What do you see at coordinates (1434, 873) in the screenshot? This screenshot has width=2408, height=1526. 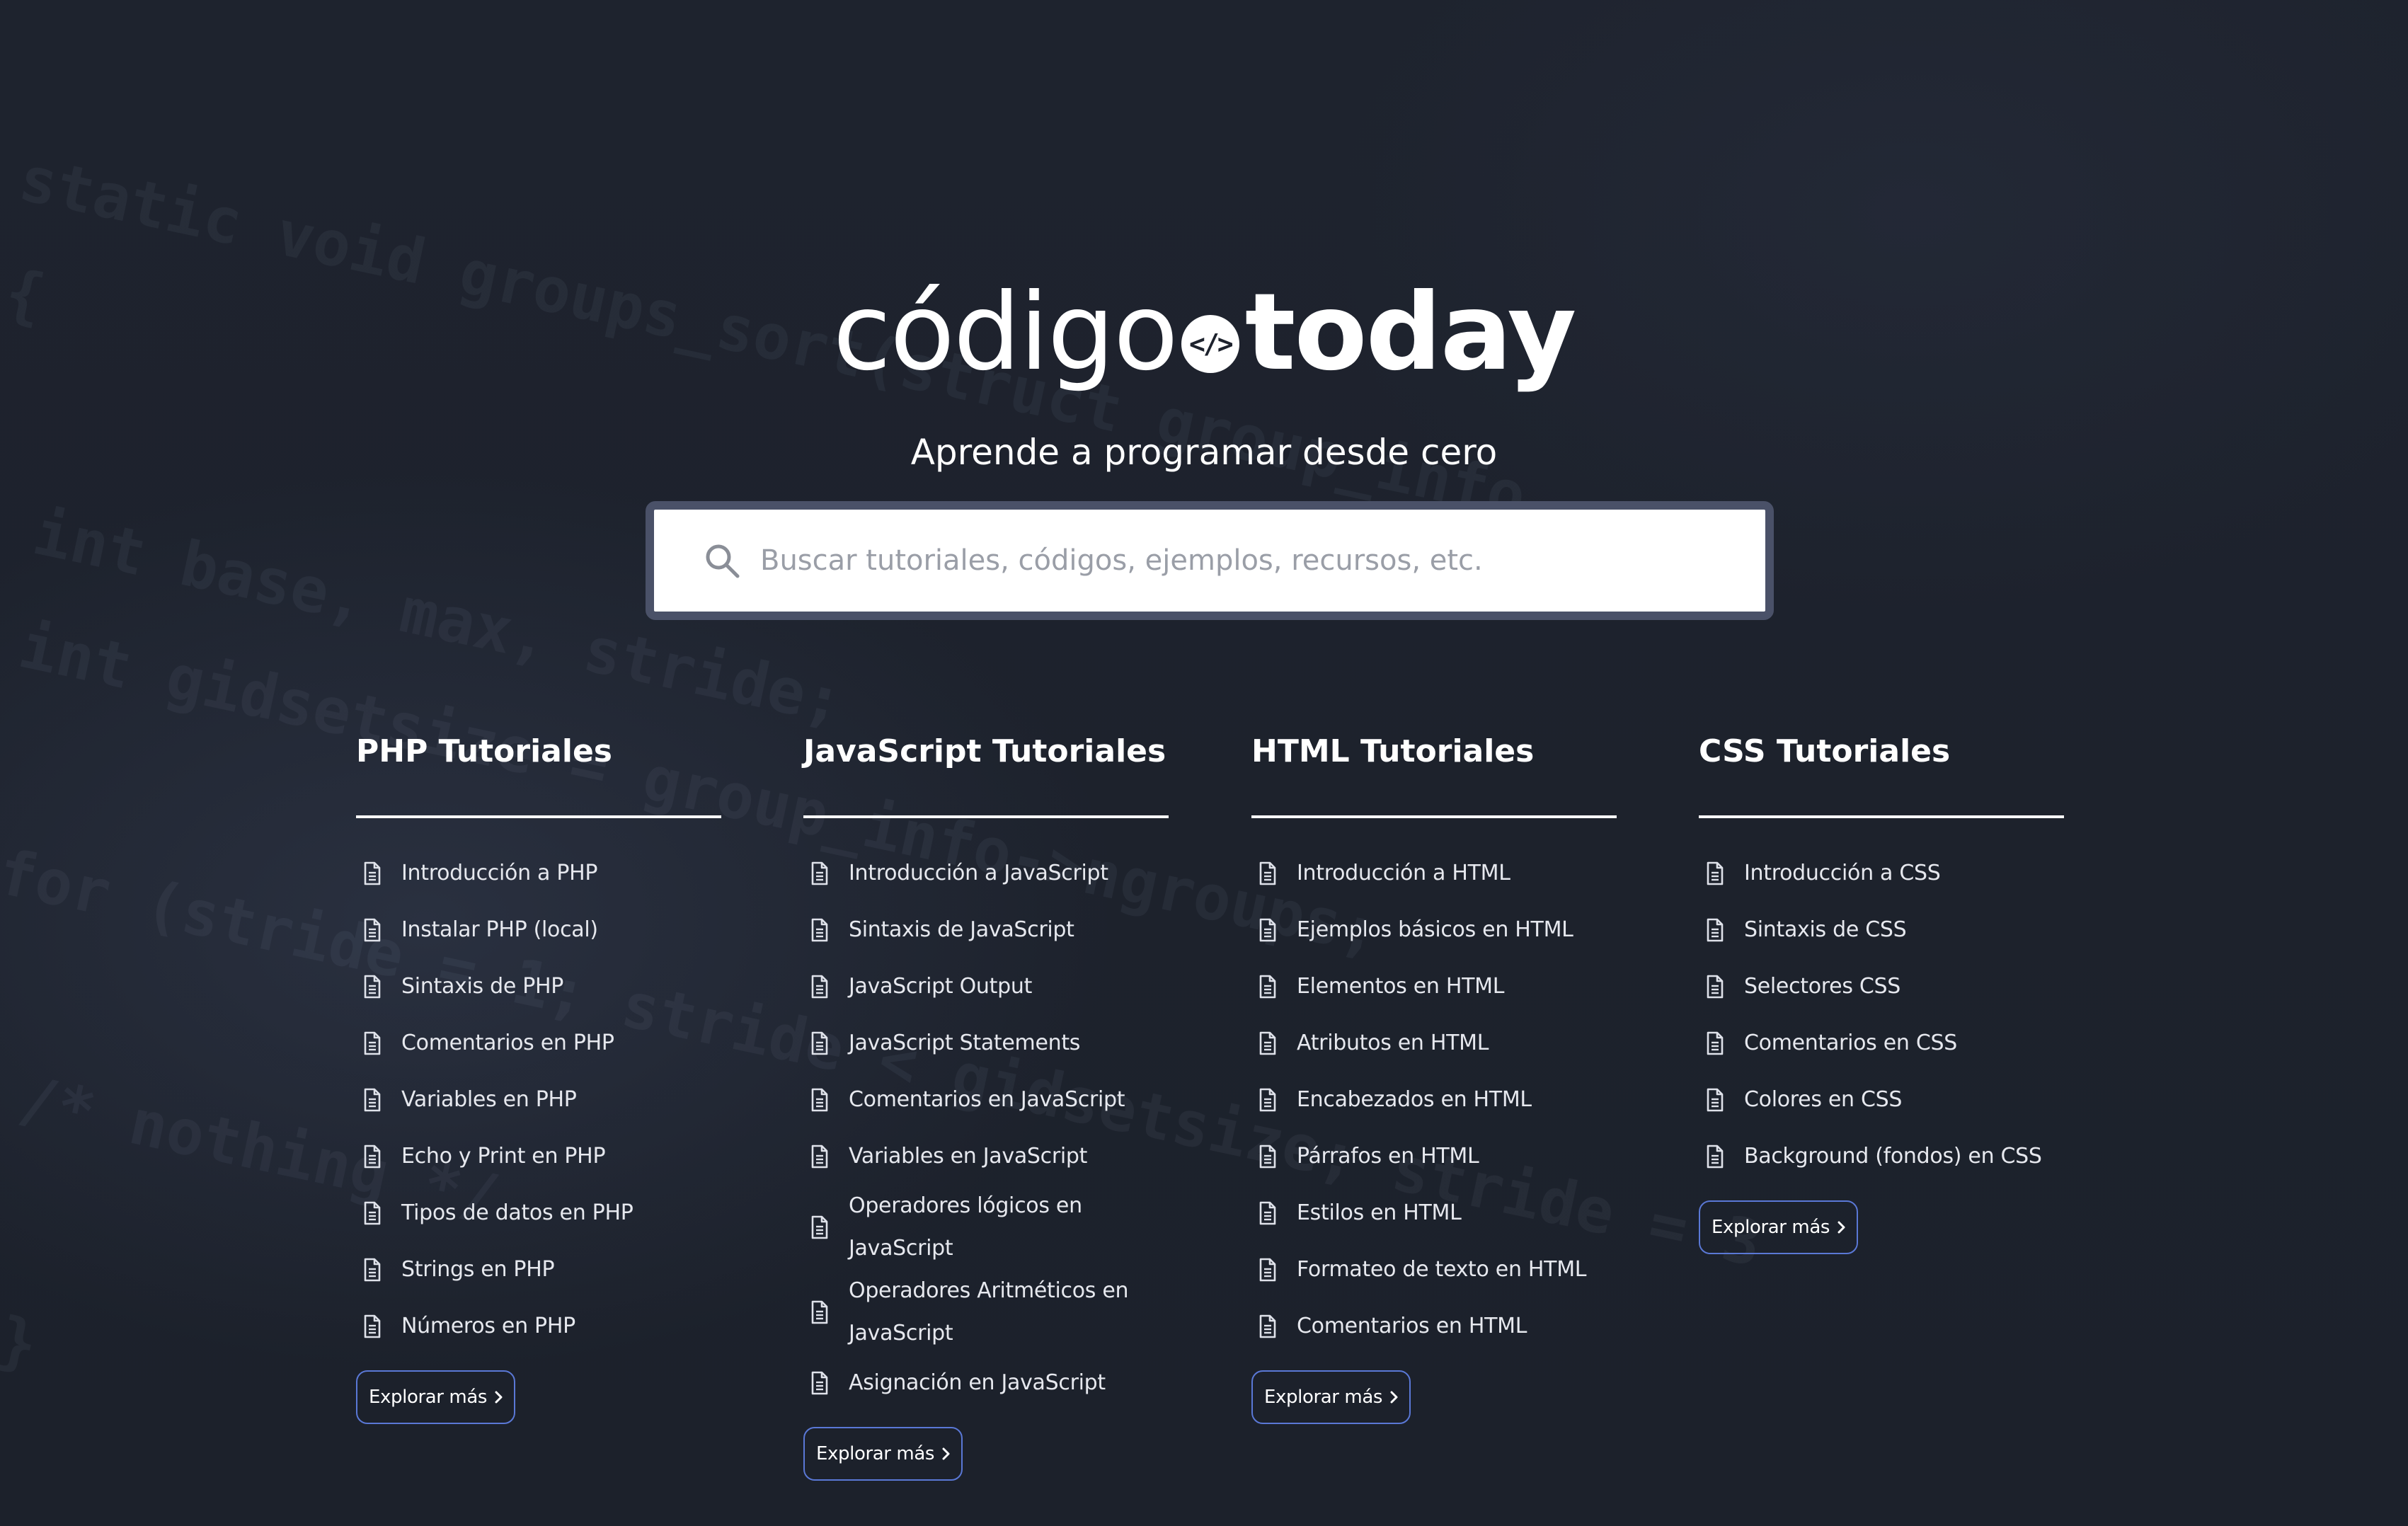 I see `tutorial-link: Introducción a HTML` at bounding box center [1434, 873].